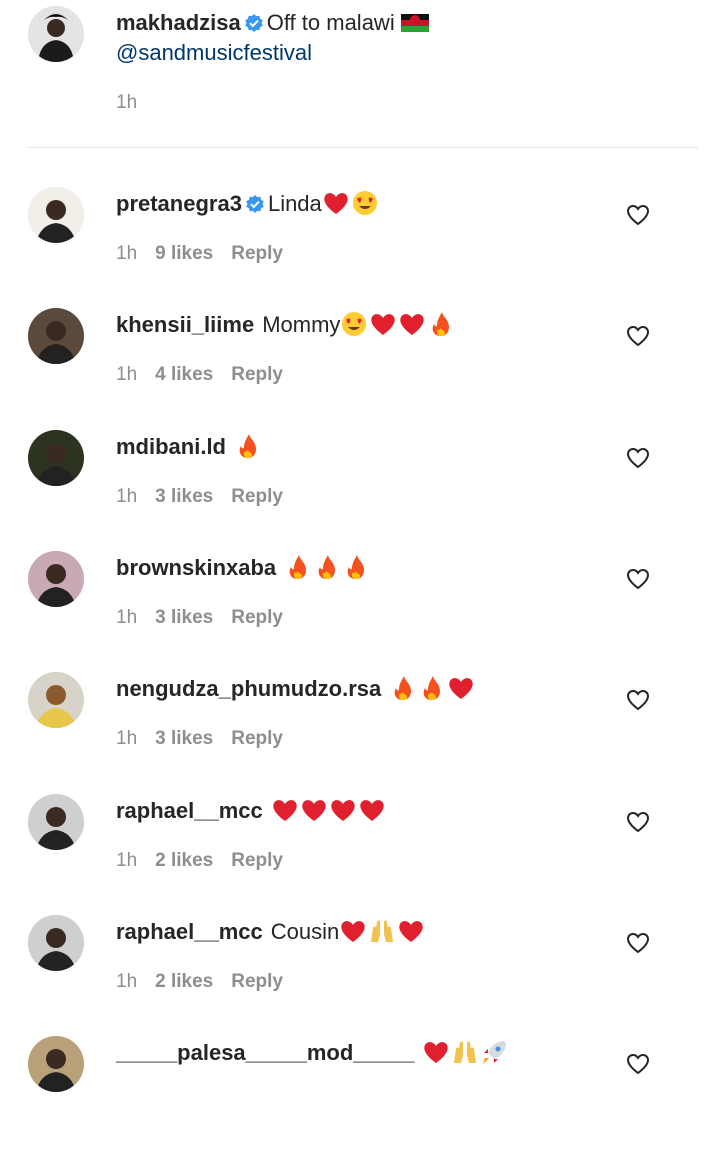  I want to click on comment-text: raphael__mcc Cousin, so click(271, 932).